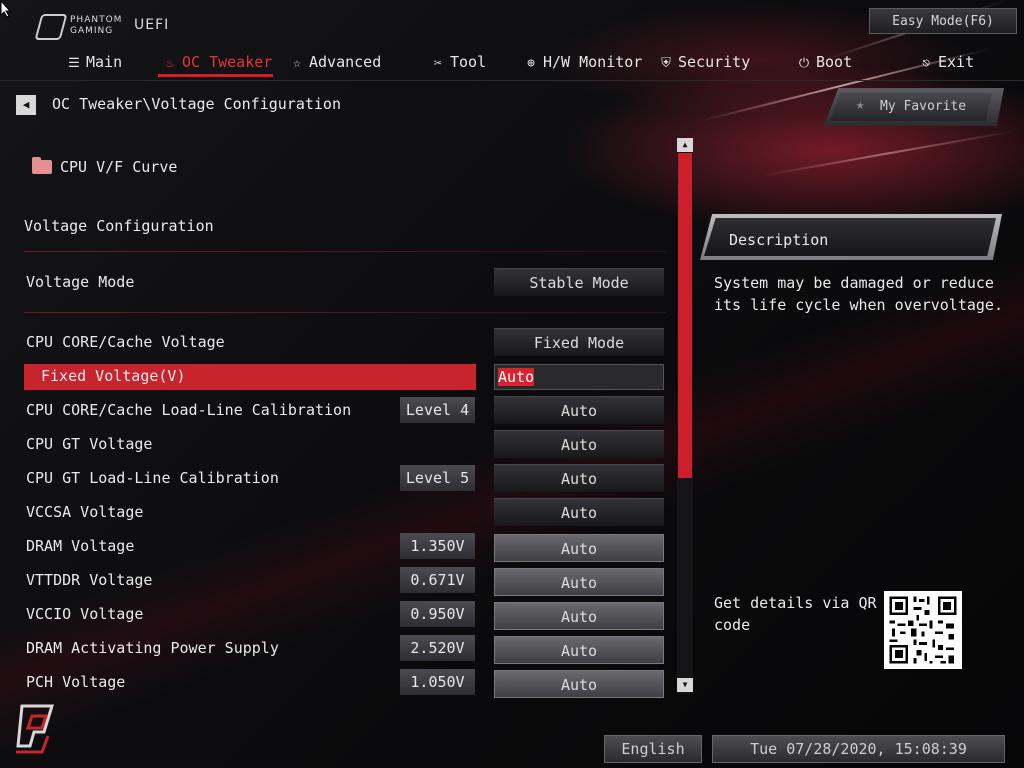 Image resolution: width=1024 pixels, height=768 pixels. What do you see at coordinates (516, 377) in the screenshot?
I see `fixed-voltage-value: Auto` at bounding box center [516, 377].